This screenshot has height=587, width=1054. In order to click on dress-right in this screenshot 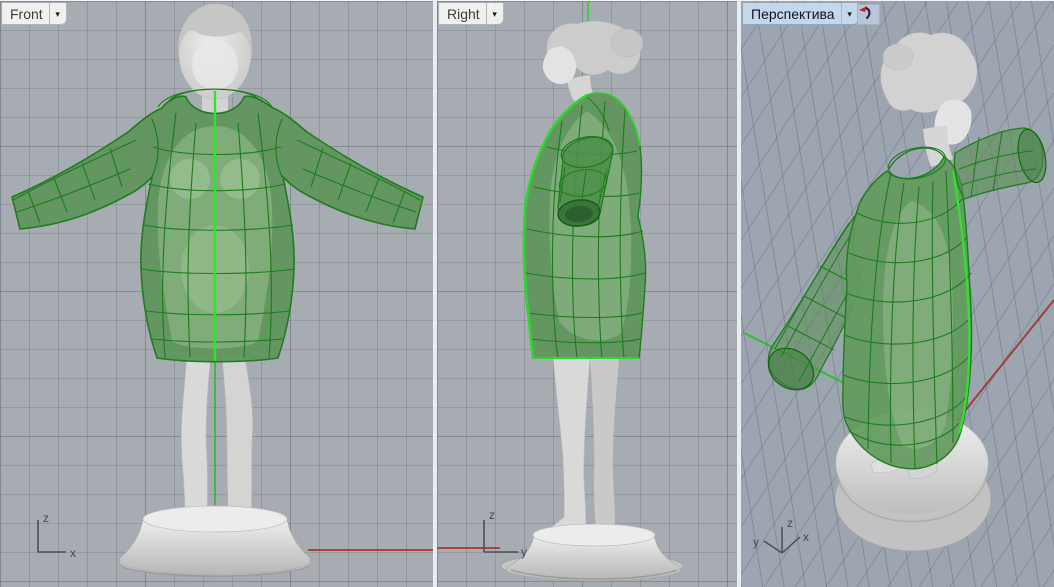, I will do `click(584, 225)`.